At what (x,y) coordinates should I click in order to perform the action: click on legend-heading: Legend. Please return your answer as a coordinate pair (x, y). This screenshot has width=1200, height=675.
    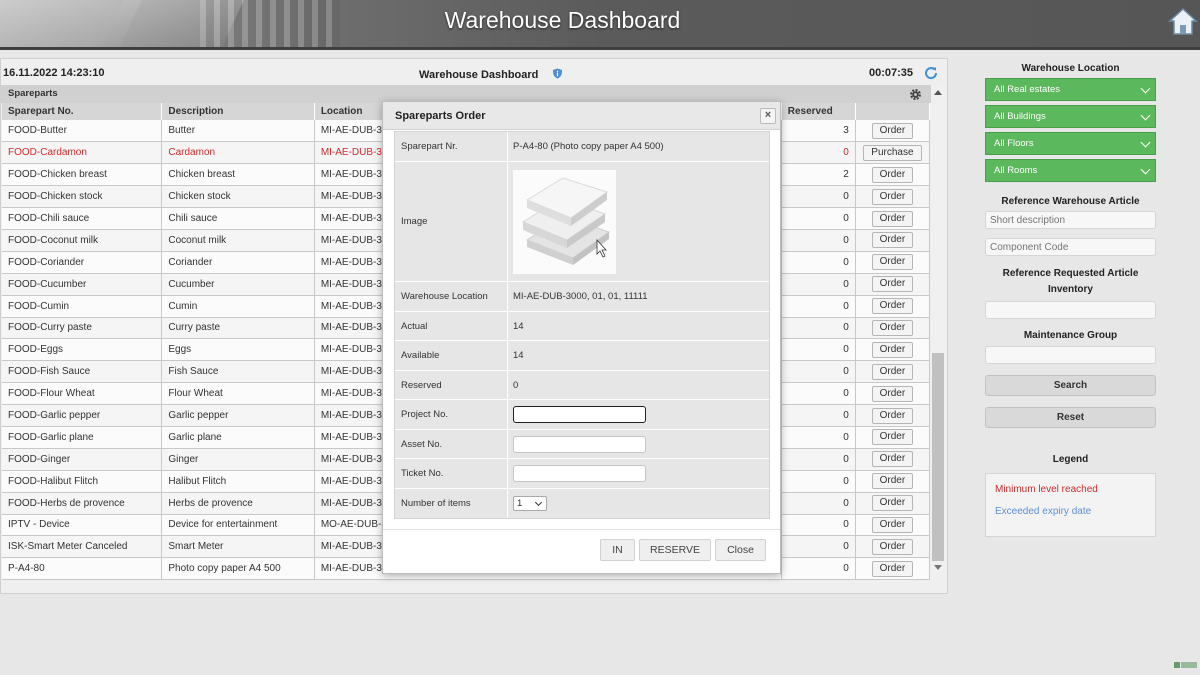
    Looking at the image, I should click on (1070, 459).